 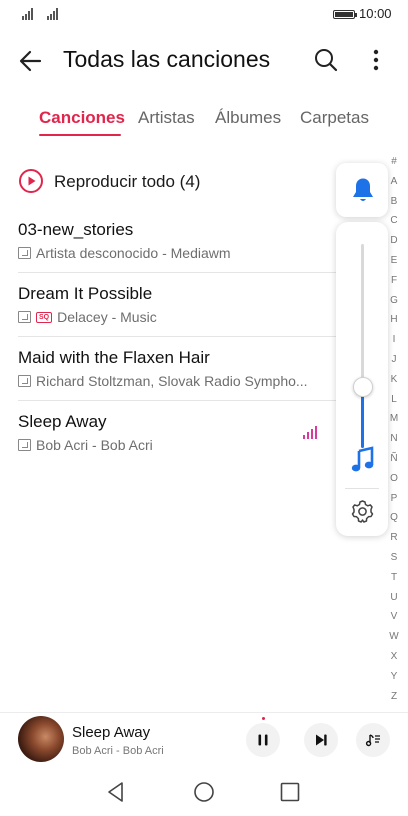 I want to click on nav-recents-icon, so click(x=290, y=792).